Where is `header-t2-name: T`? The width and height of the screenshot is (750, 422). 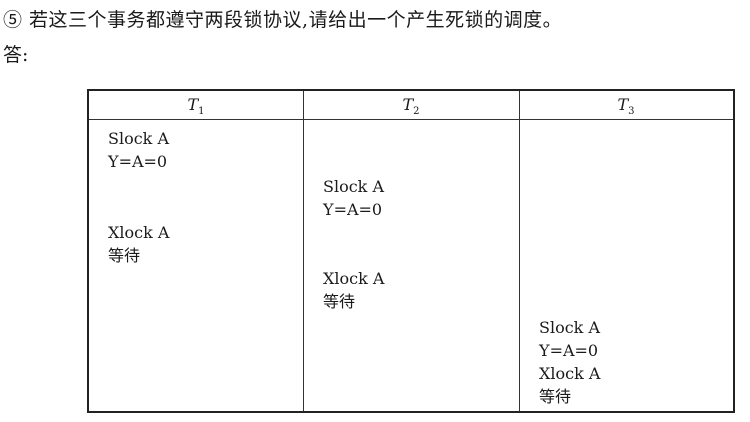
header-t2-name: T is located at coordinates (408, 104).